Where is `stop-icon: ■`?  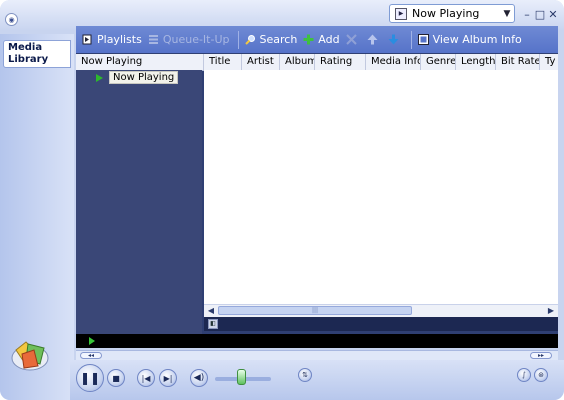 stop-icon: ■ is located at coordinates (116, 378).